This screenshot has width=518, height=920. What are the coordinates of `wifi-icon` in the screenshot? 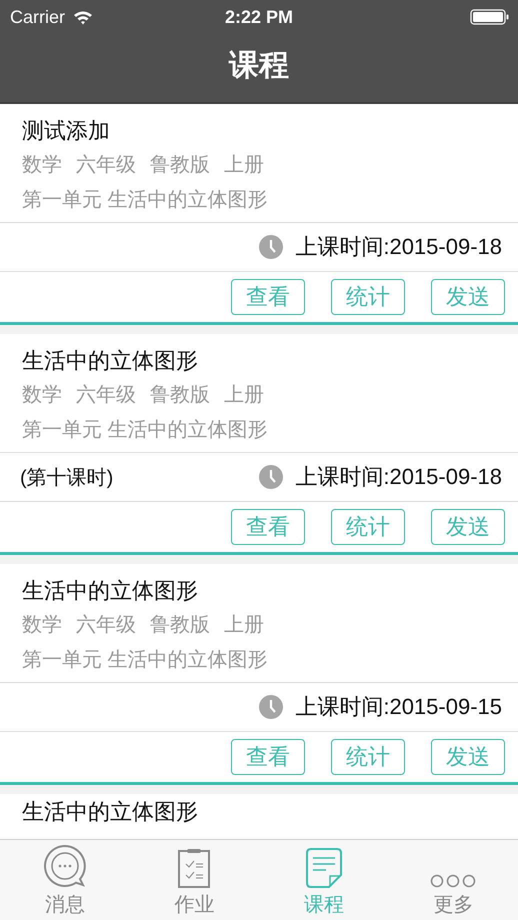 It's located at (83, 17).